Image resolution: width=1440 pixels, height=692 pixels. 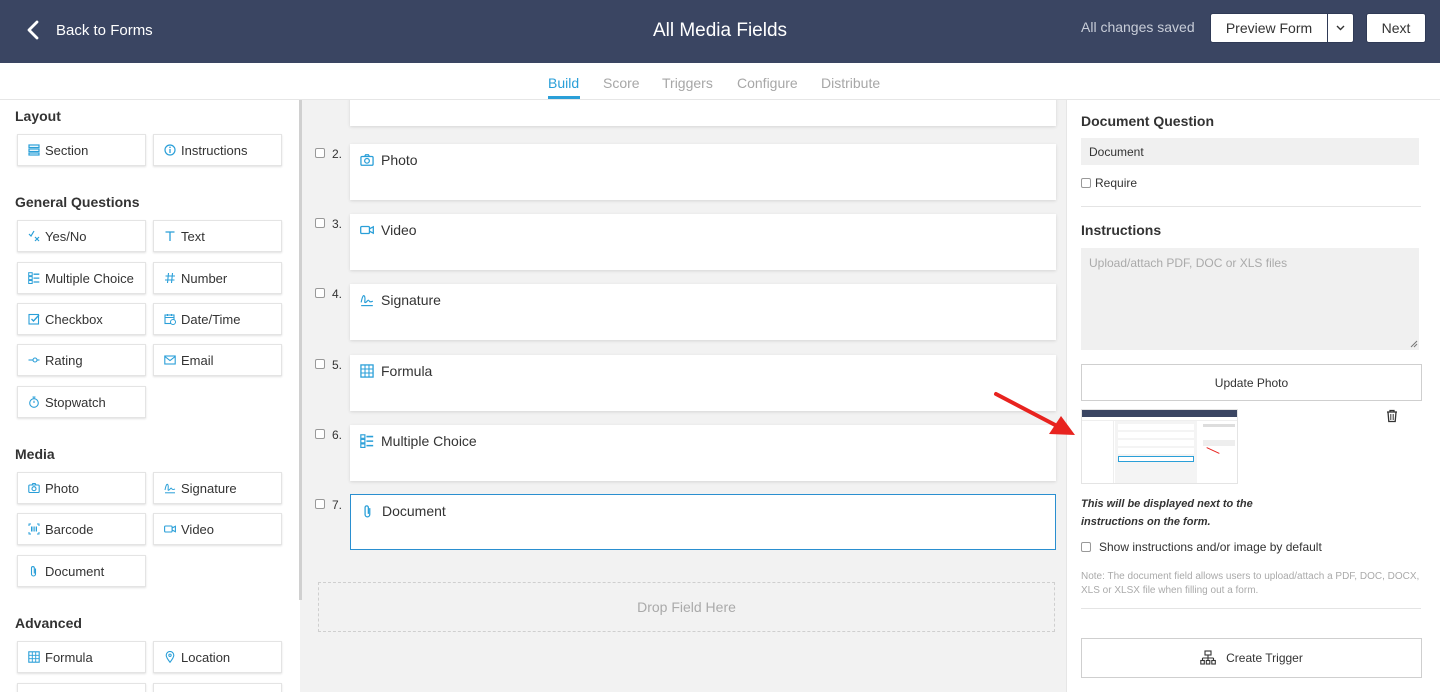 What do you see at coordinates (1340, 28) in the screenshot?
I see `preview-options-dropdown` at bounding box center [1340, 28].